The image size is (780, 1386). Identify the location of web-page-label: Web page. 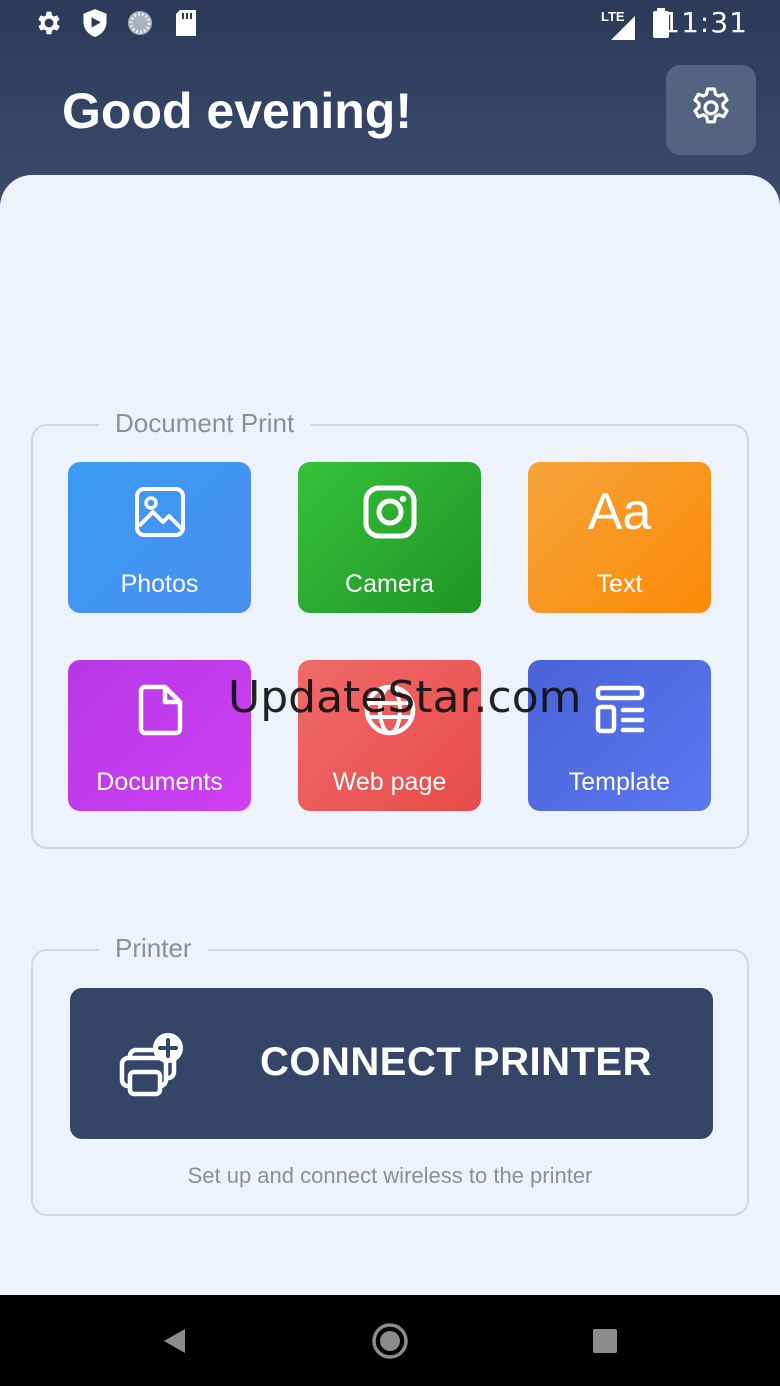
(389, 782).